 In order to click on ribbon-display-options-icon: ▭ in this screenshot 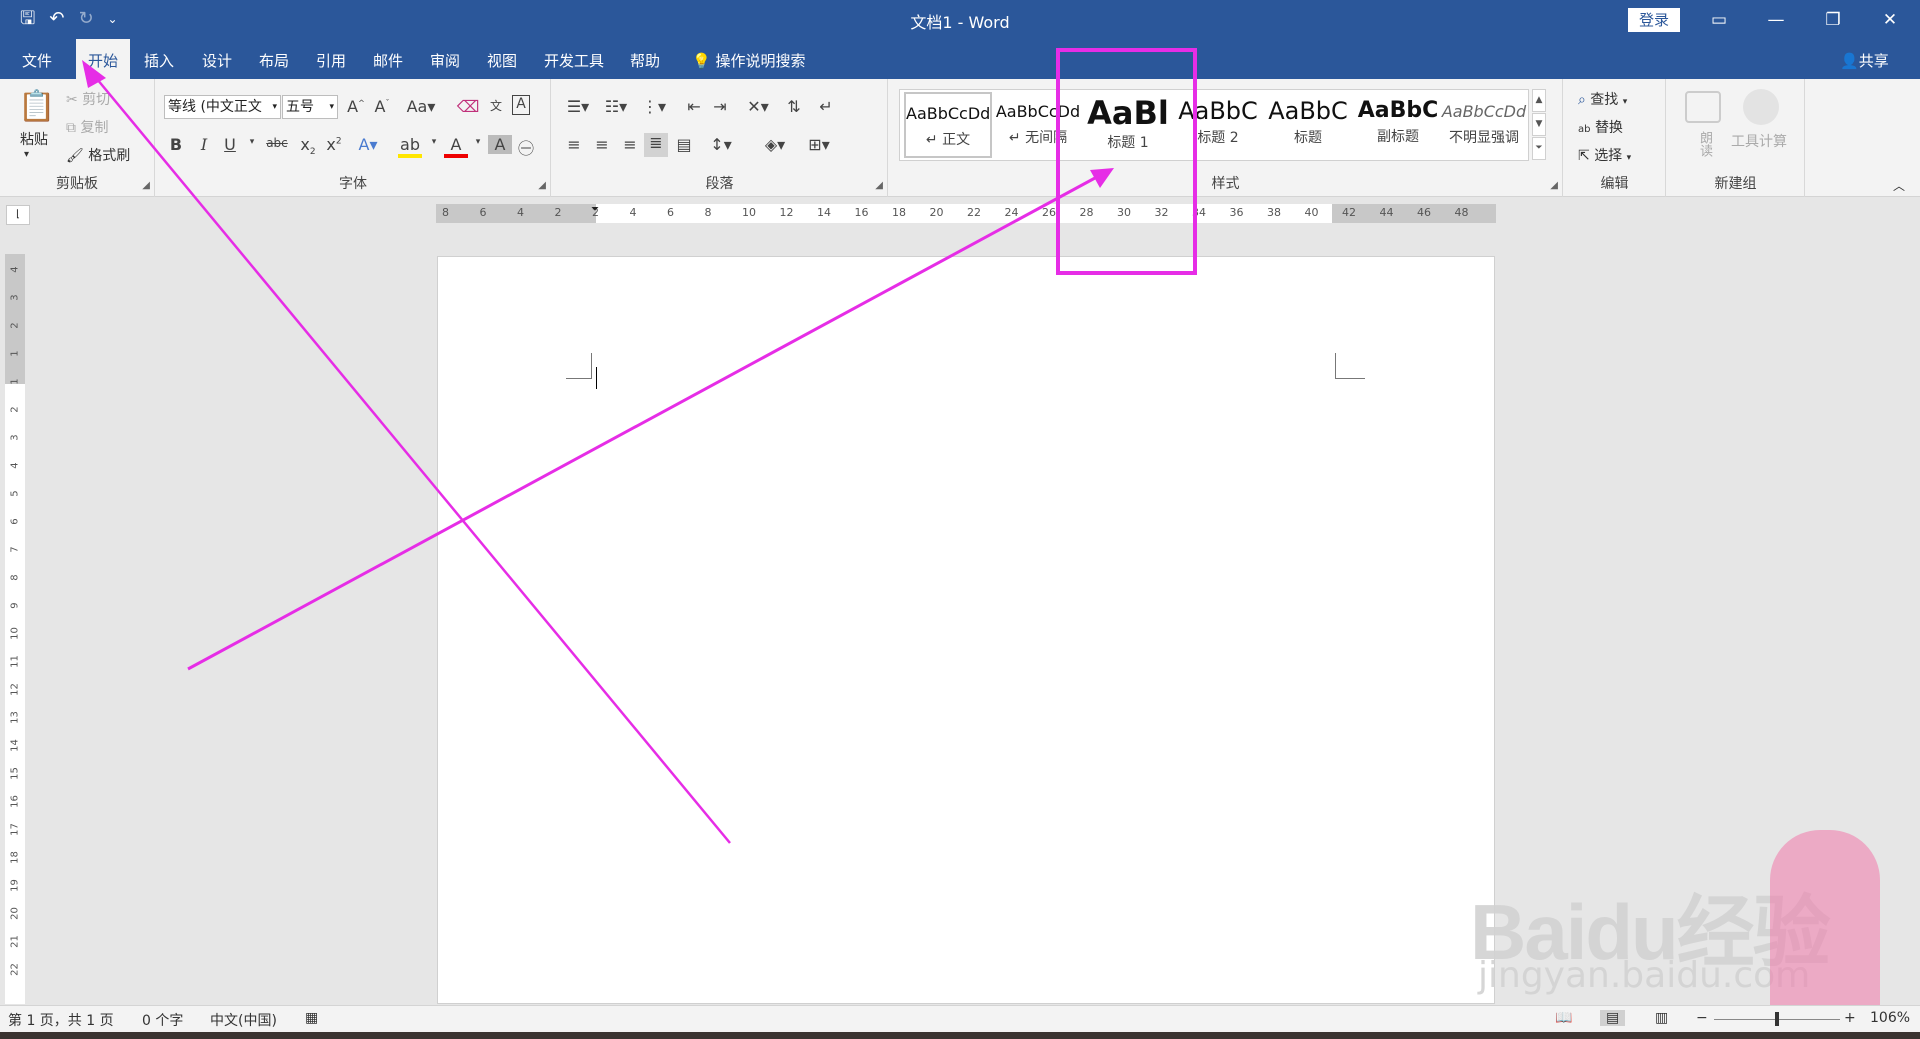, I will do `click(1719, 20)`.